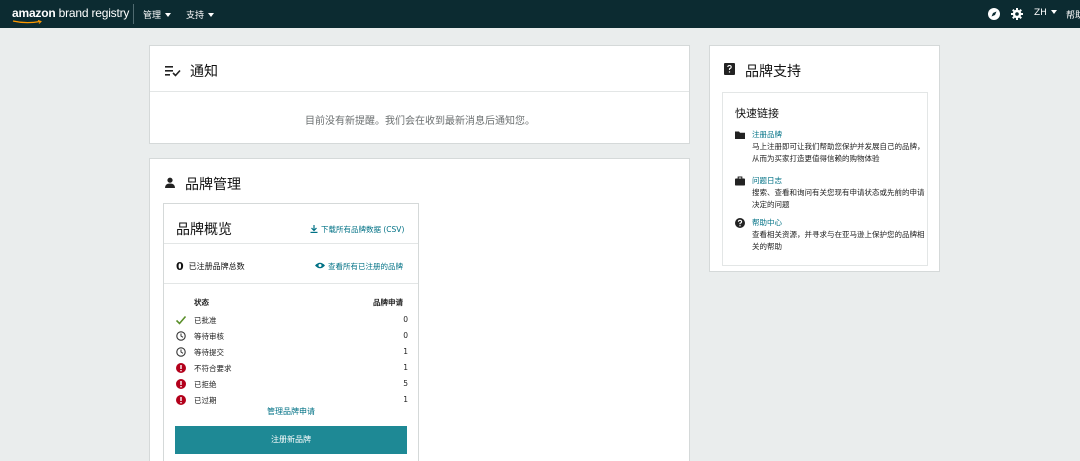 This screenshot has width=1080, height=461. Describe the element at coordinates (740, 135) in the screenshot. I see `folder-icon` at that location.